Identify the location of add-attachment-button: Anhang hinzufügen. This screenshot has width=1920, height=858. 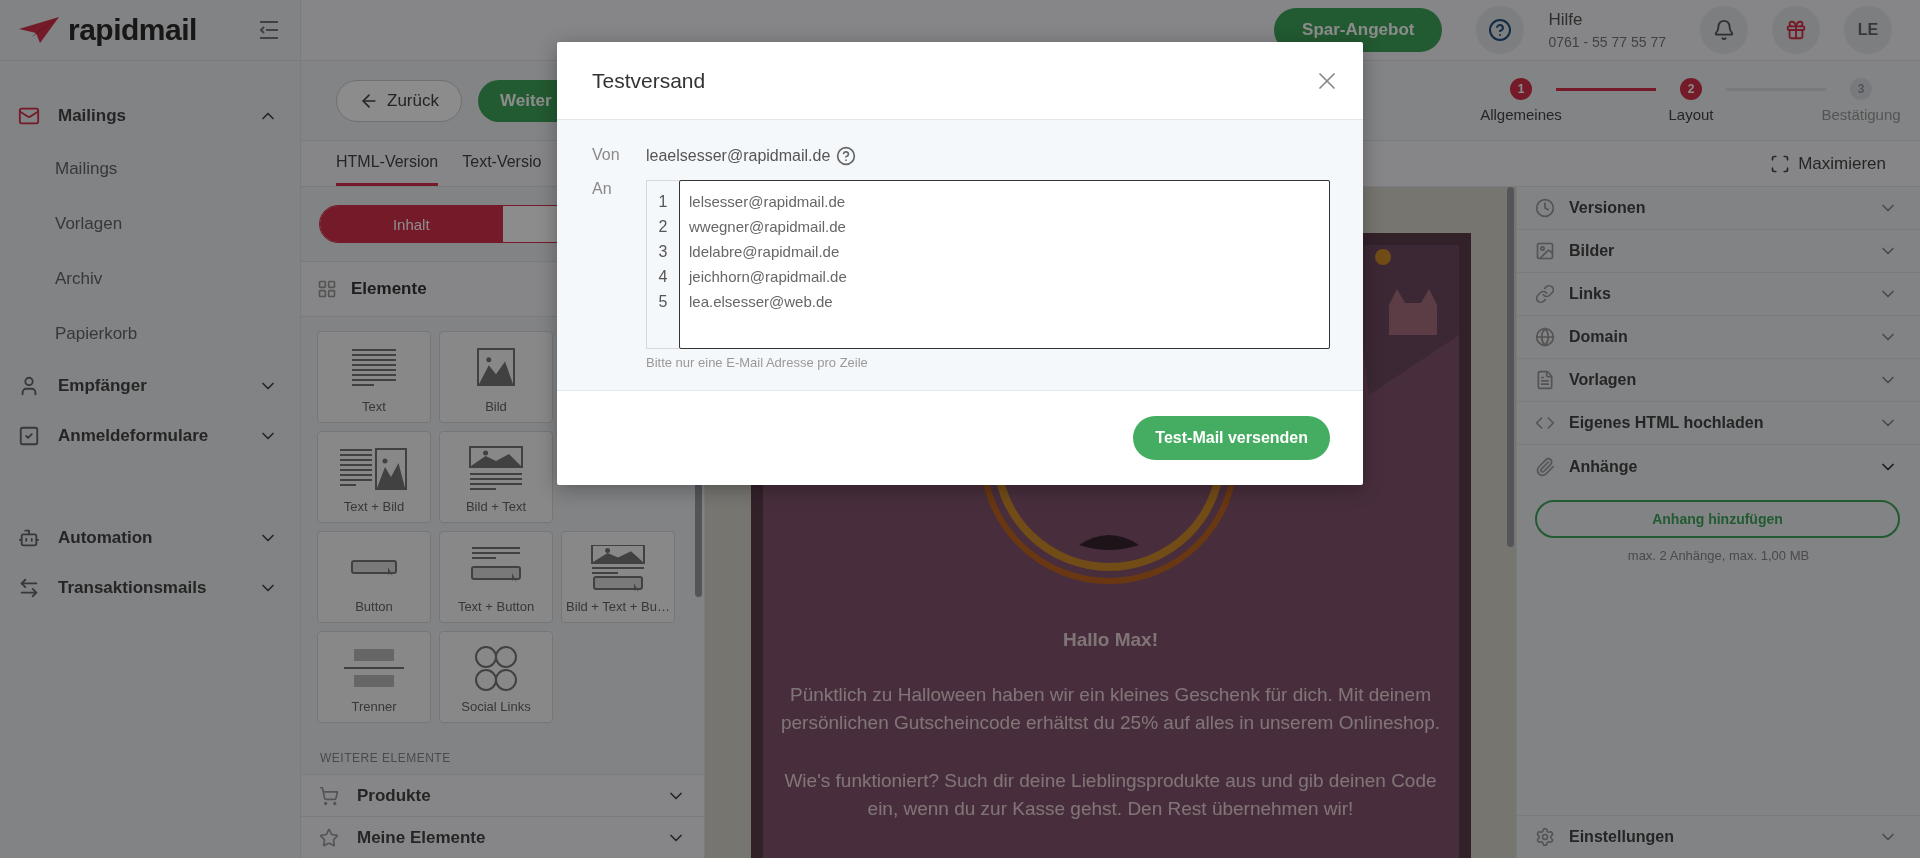
(1717, 519).